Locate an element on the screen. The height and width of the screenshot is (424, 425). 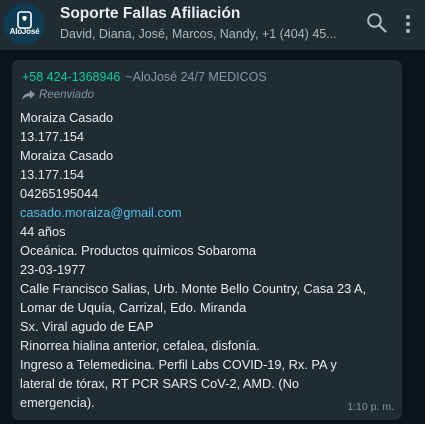
group-avatar: AloJosé is located at coordinates (24, 24).